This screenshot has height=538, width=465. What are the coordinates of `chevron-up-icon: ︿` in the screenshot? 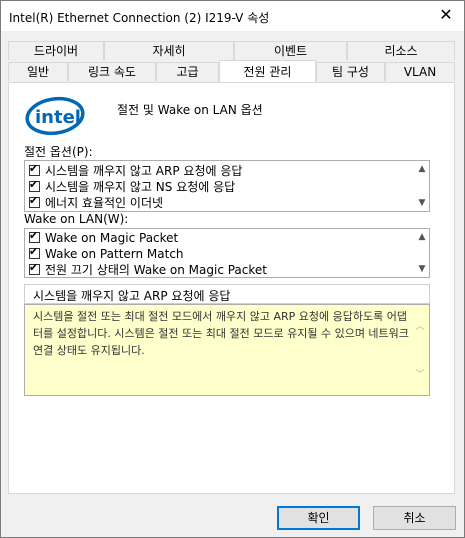 It's located at (420, 325).